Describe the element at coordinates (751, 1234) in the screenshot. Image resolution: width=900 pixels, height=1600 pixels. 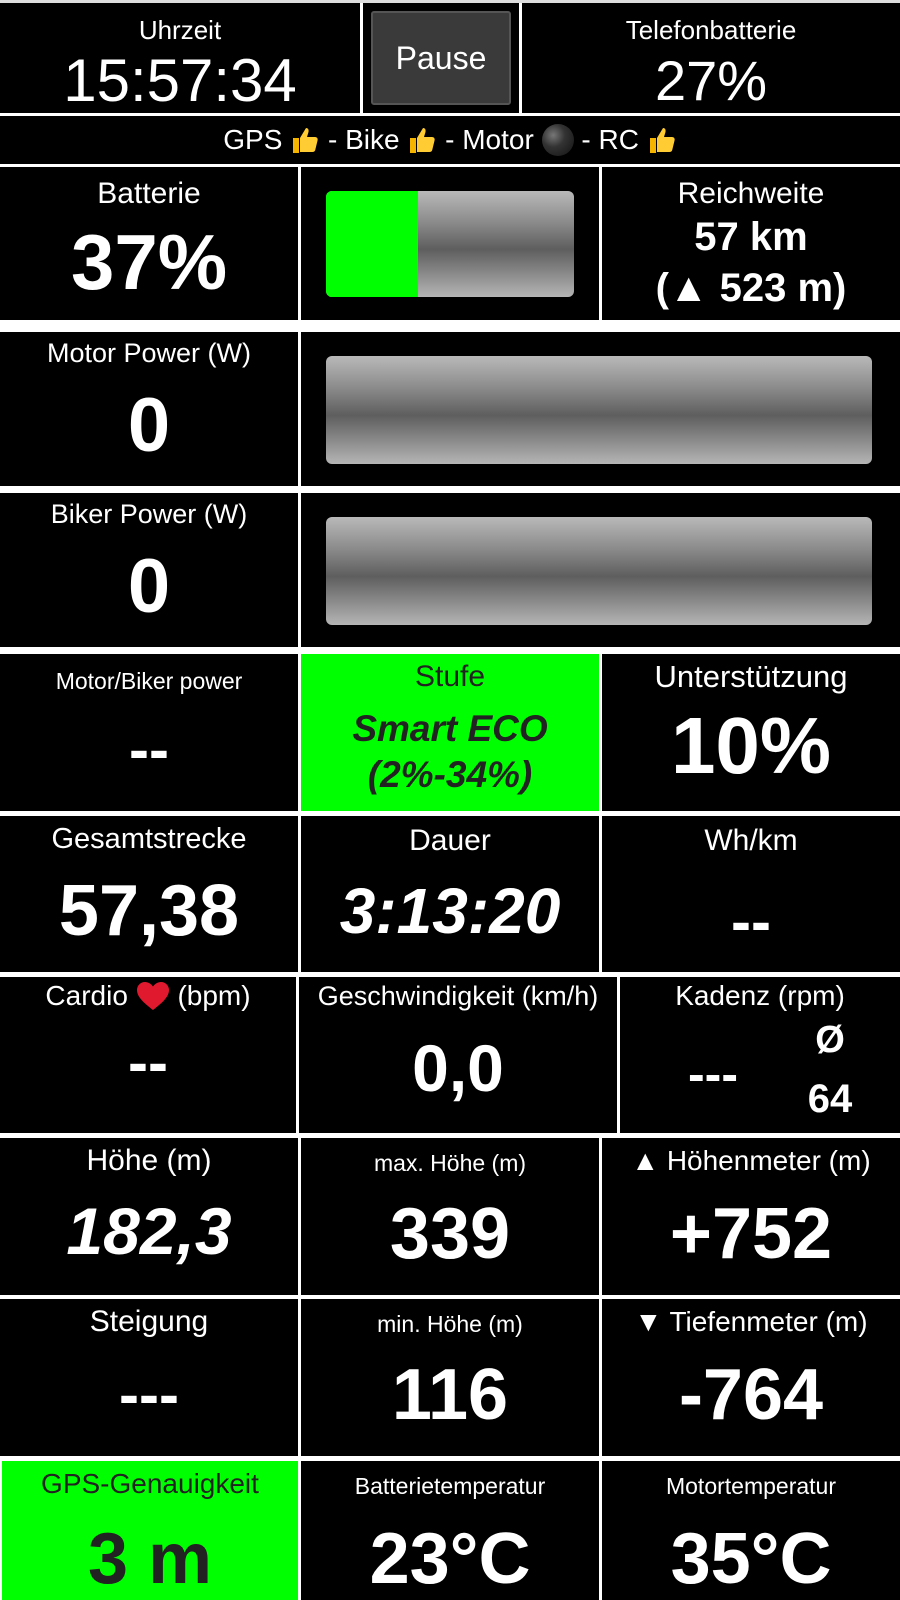
I see `ascent-value: +752` at that location.